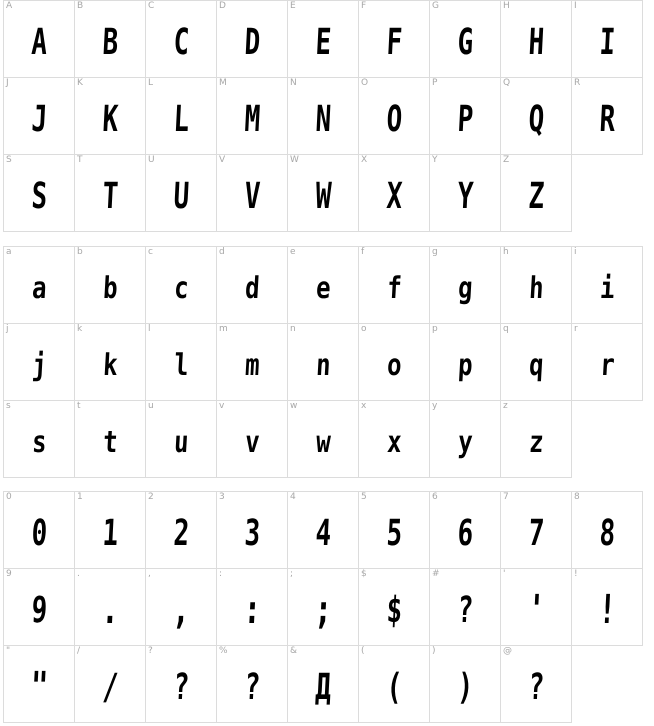  What do you see at coordinates (536, 285) in the screenshot?
I see `glyph-cell: hh` at bounding box center [536, 285].